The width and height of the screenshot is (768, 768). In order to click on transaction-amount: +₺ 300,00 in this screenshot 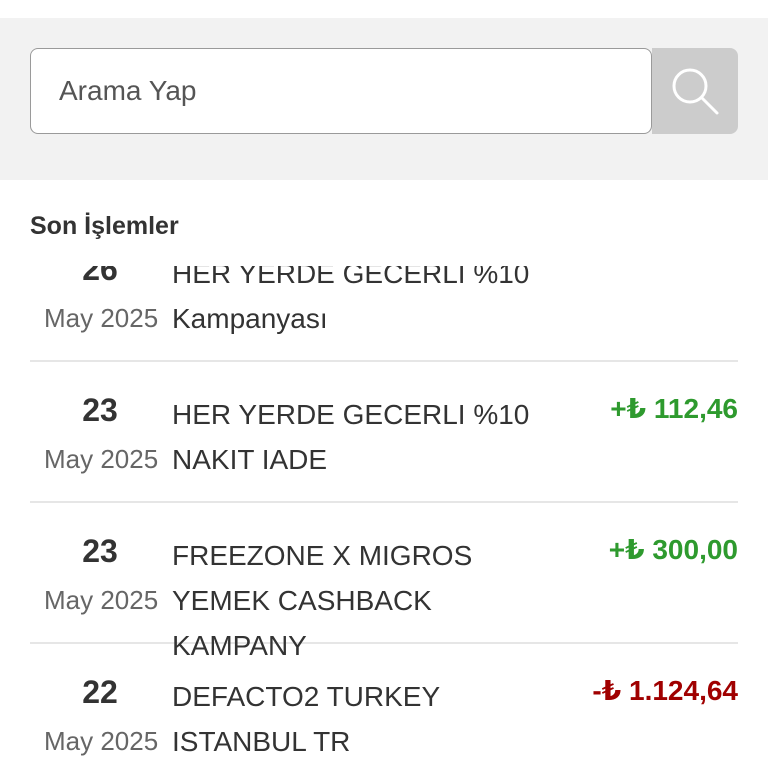, I will do `click(673, 549)`.